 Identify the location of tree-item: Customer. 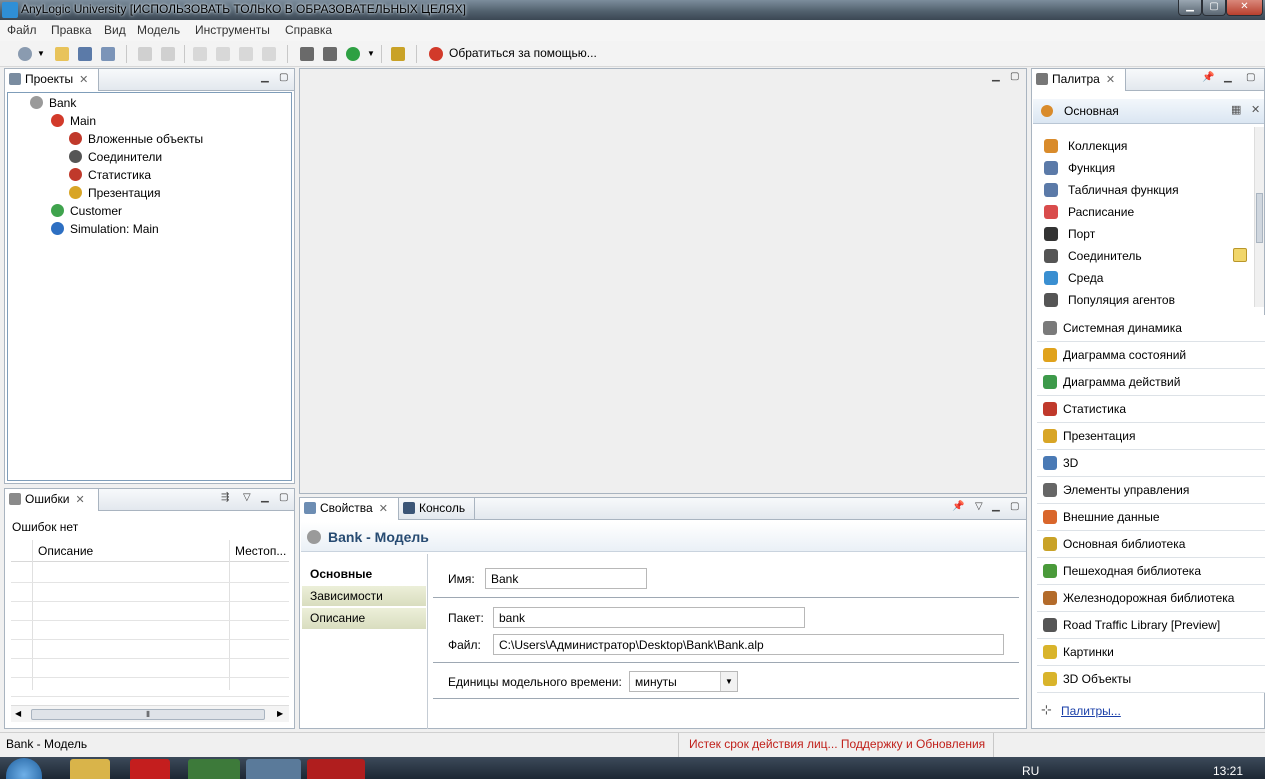
(86, 211).